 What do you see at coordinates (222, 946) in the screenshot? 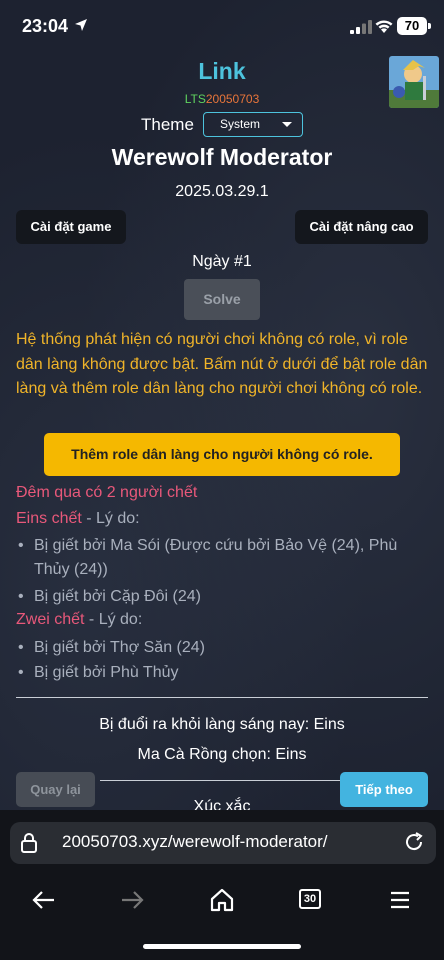
I see `home-indicator` at bounding box center [222, 946].